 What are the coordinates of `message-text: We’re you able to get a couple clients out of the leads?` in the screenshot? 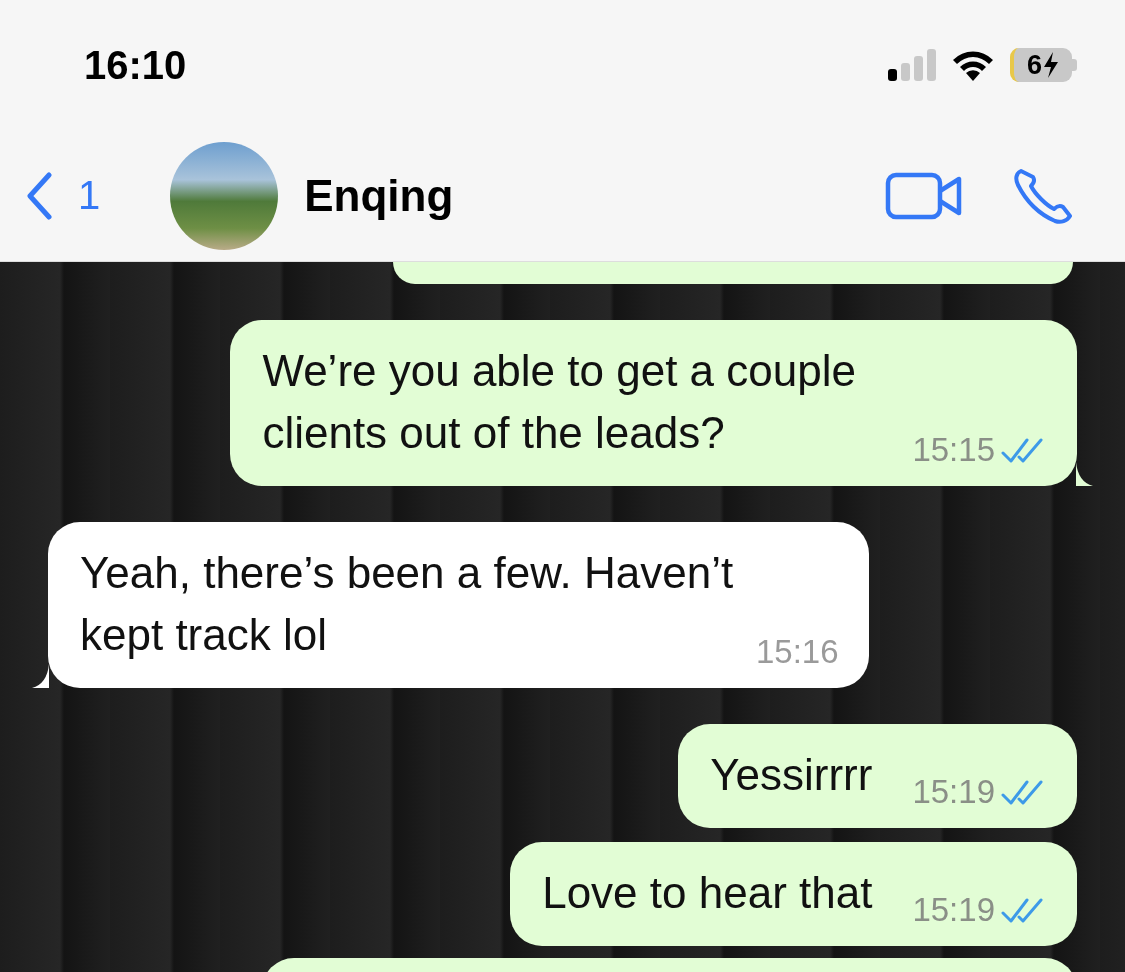 It's located at (559, 402).